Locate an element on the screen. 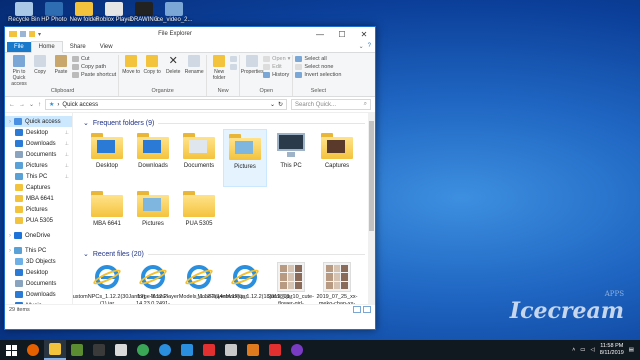 The width and height of the screenshot is (640, 360). select-all-button: Select all is located at coordinates (318, 59).